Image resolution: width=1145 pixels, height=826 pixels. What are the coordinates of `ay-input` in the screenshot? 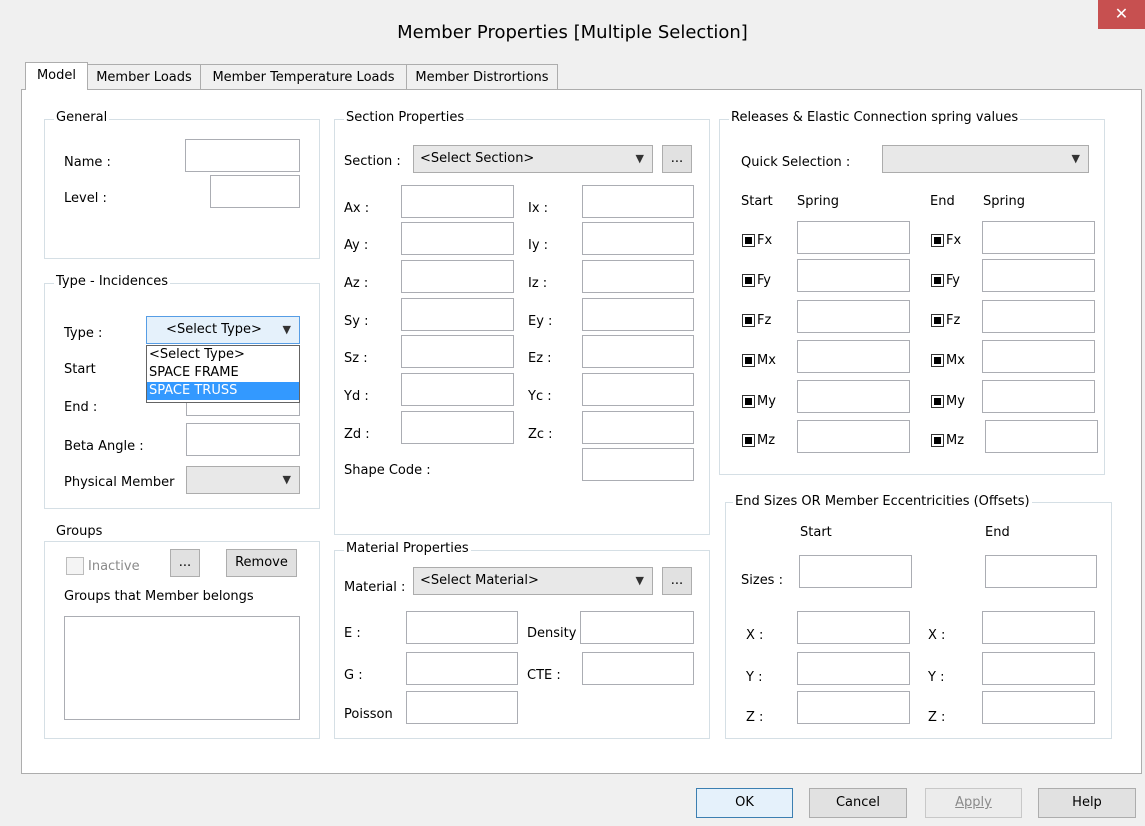 It's located at (457, 238).